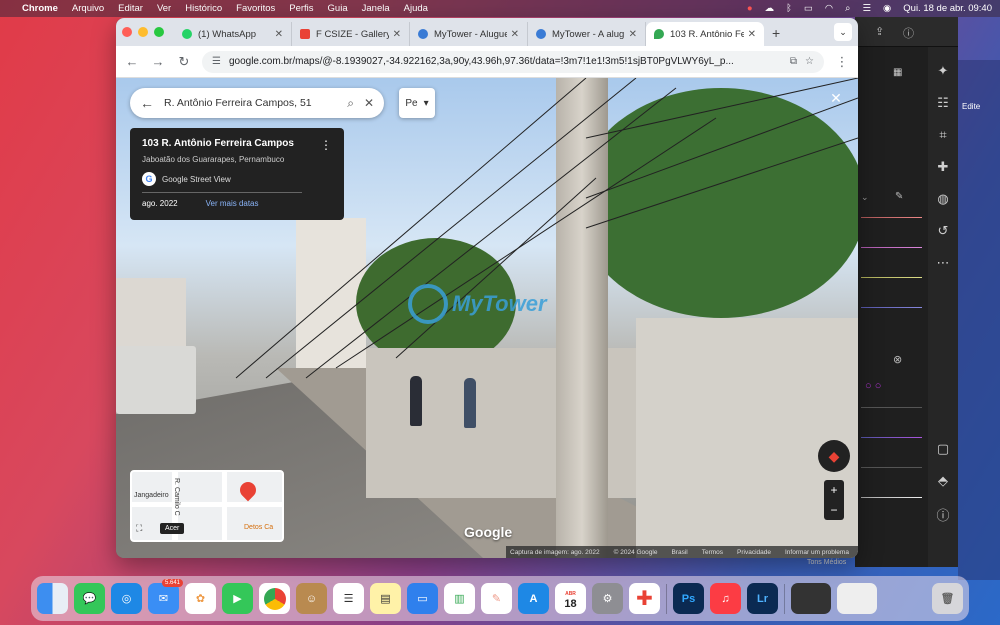  What do you see at coordinates (164, 8) in the screenshot?
I see `menu-ver: Ver` at bounding box center [164, 8].